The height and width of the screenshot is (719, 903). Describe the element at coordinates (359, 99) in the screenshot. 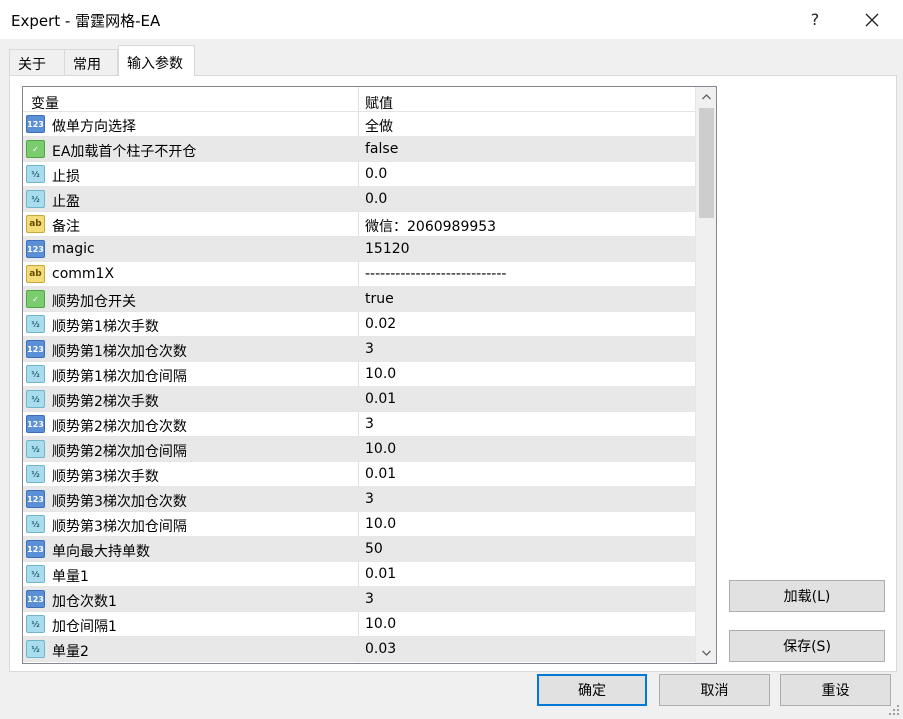

I see `grid-header: 变量 赋值` at that location.